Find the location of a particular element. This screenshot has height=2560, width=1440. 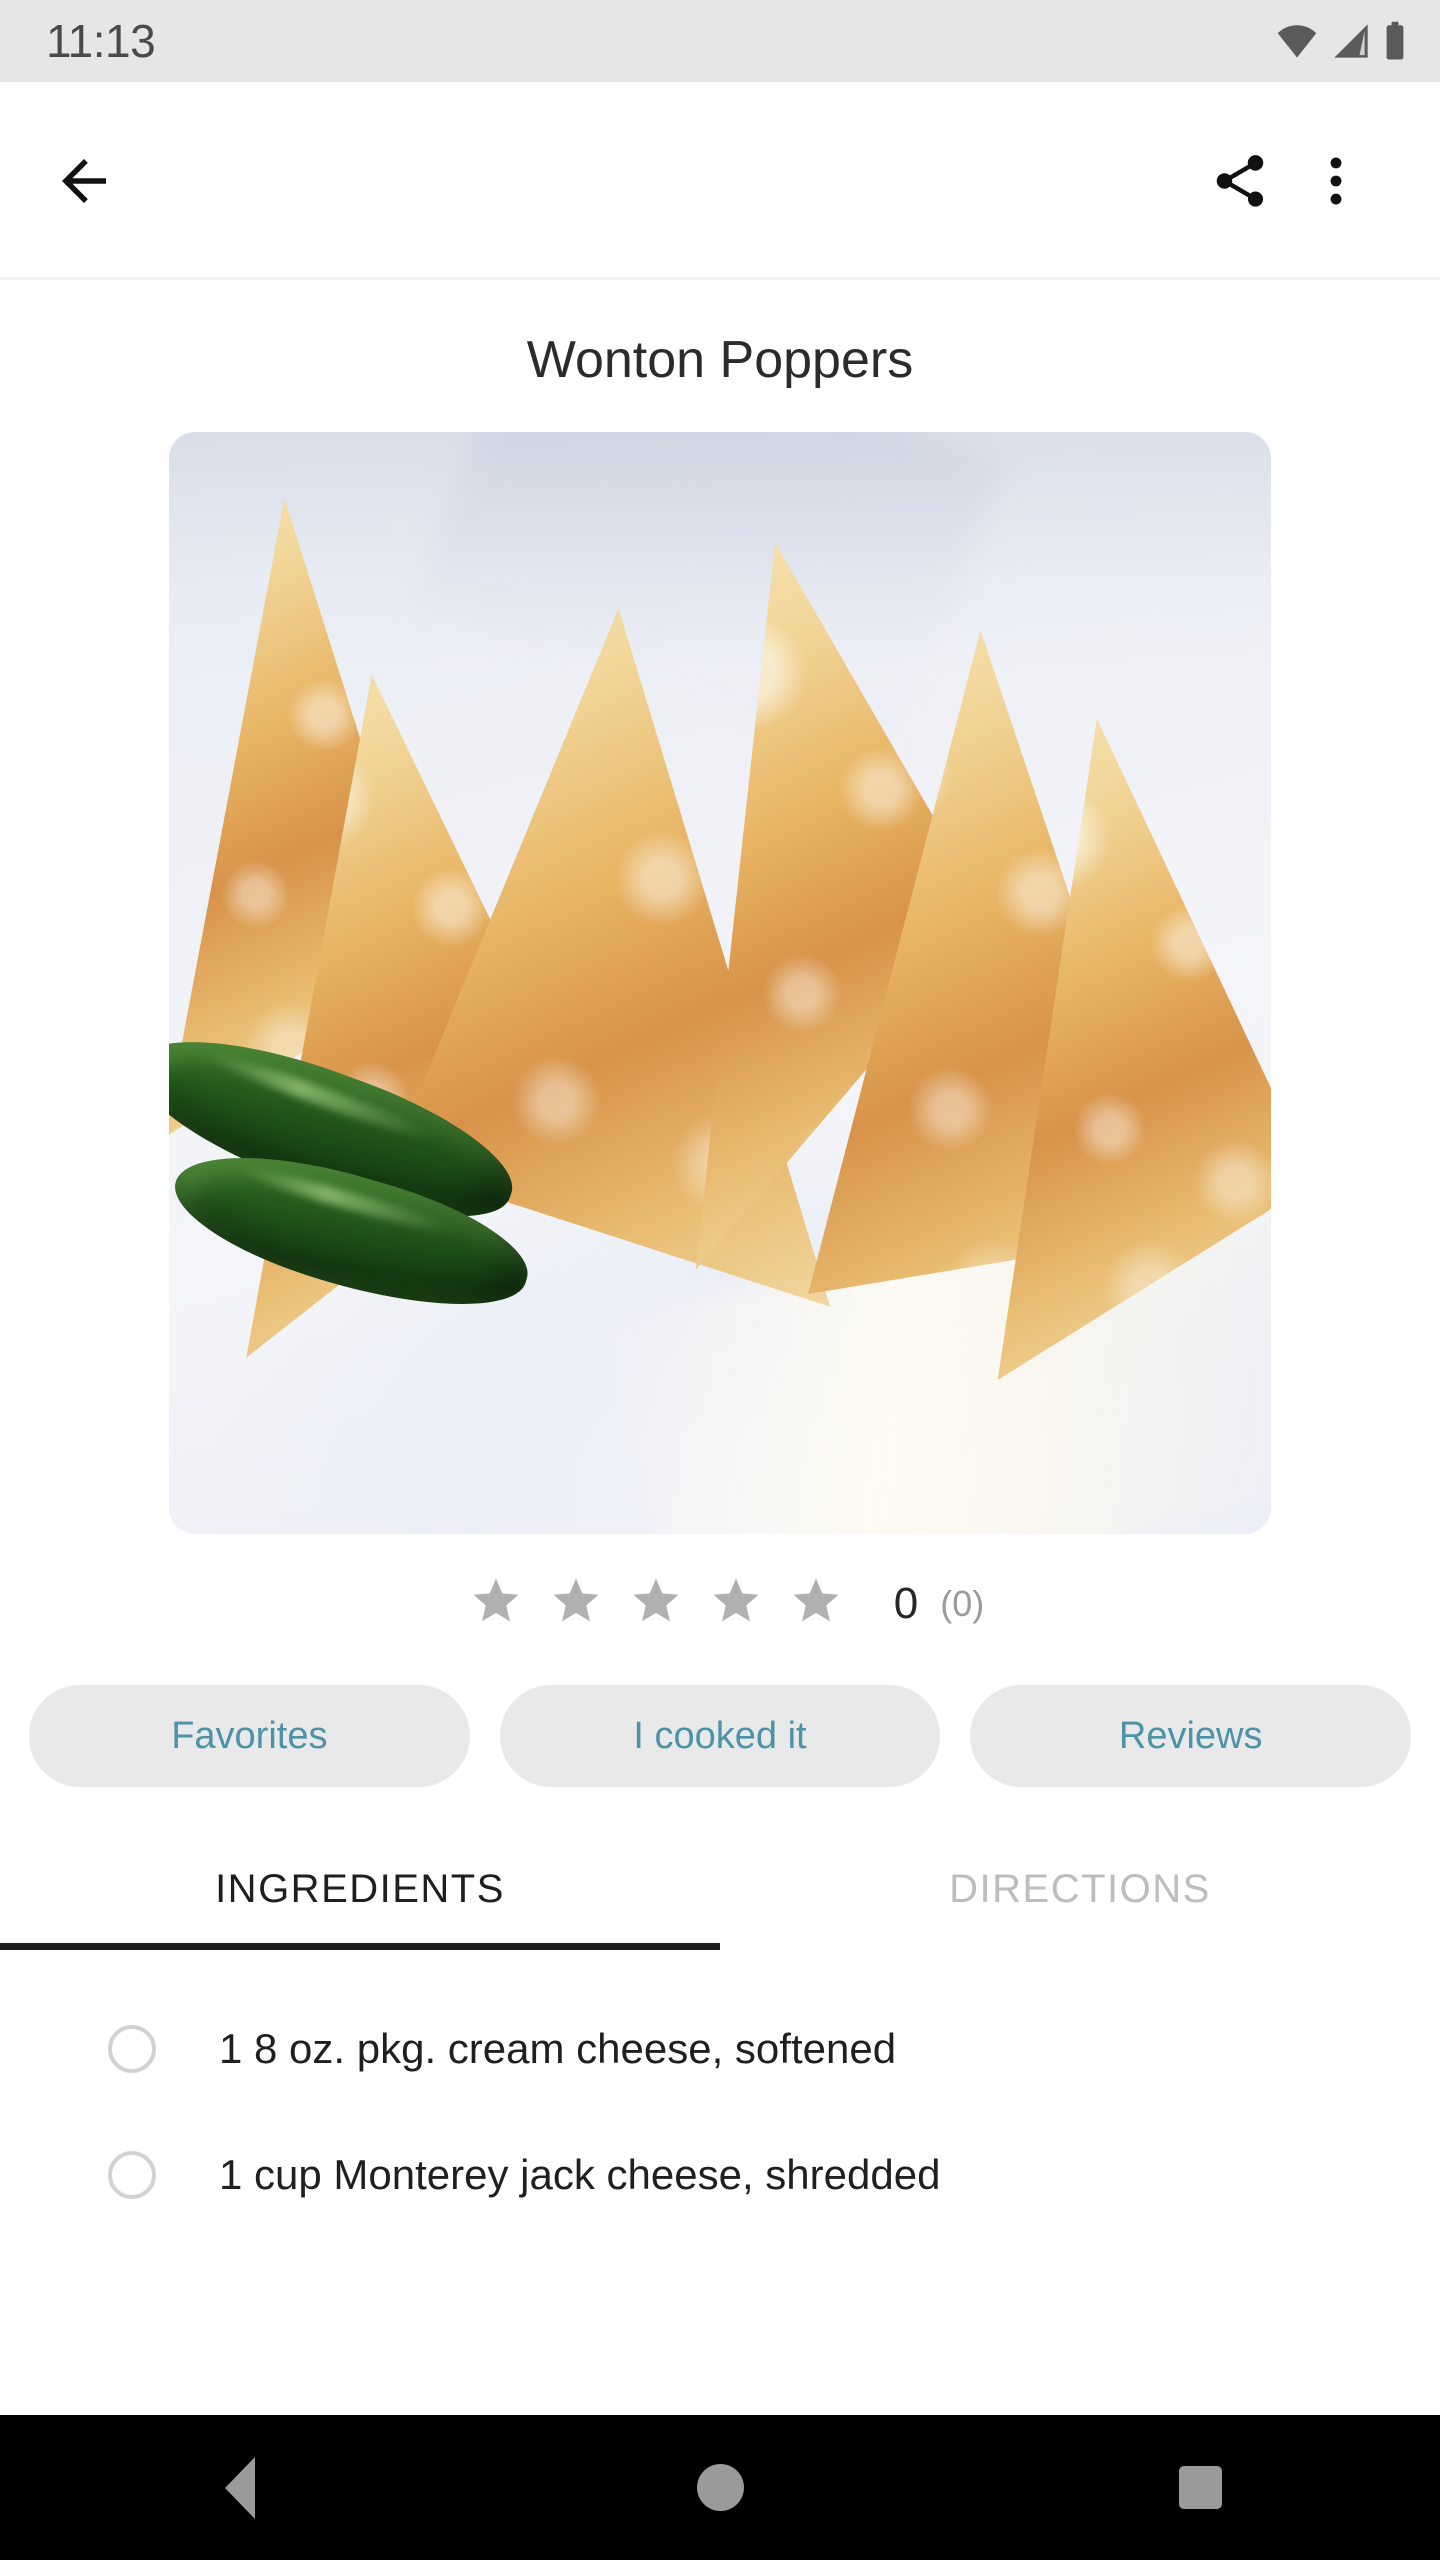

photo-shadow-diagonal is located at coordinates (709, 603).